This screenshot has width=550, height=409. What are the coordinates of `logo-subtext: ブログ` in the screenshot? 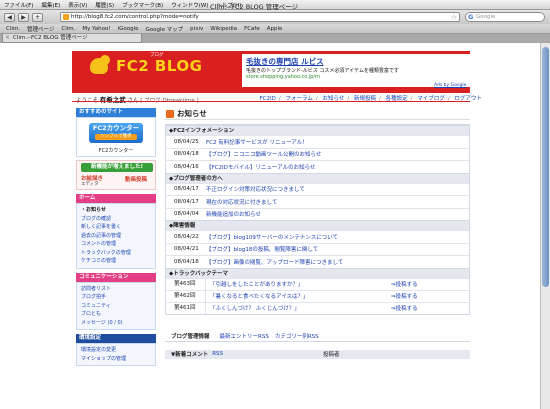 It's located at (157, 55).